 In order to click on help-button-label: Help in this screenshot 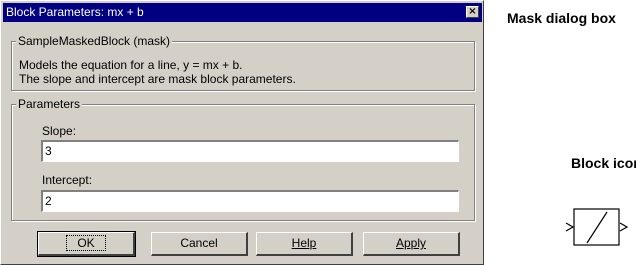, I will do `click(304, 243)`.